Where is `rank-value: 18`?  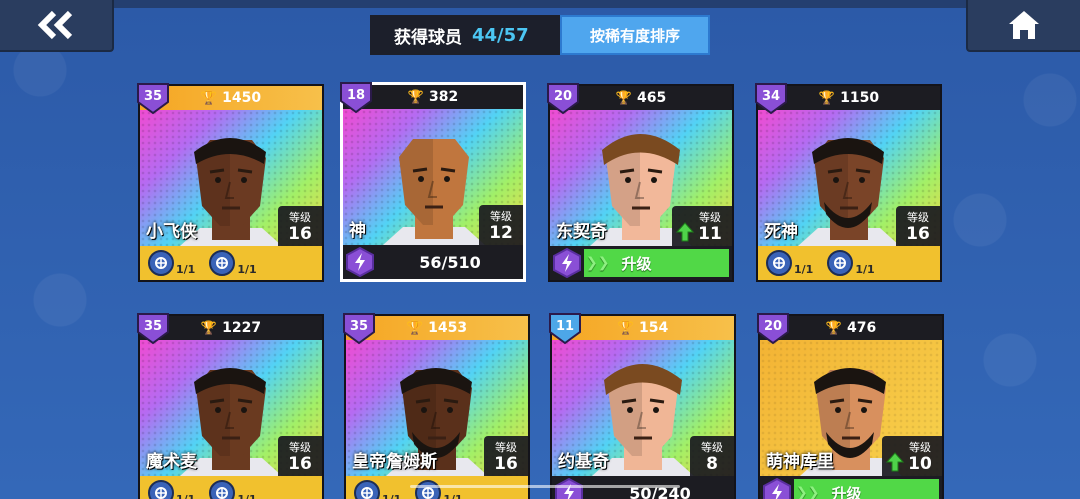 rank-value: 18 is located at coordinates (356, 95).